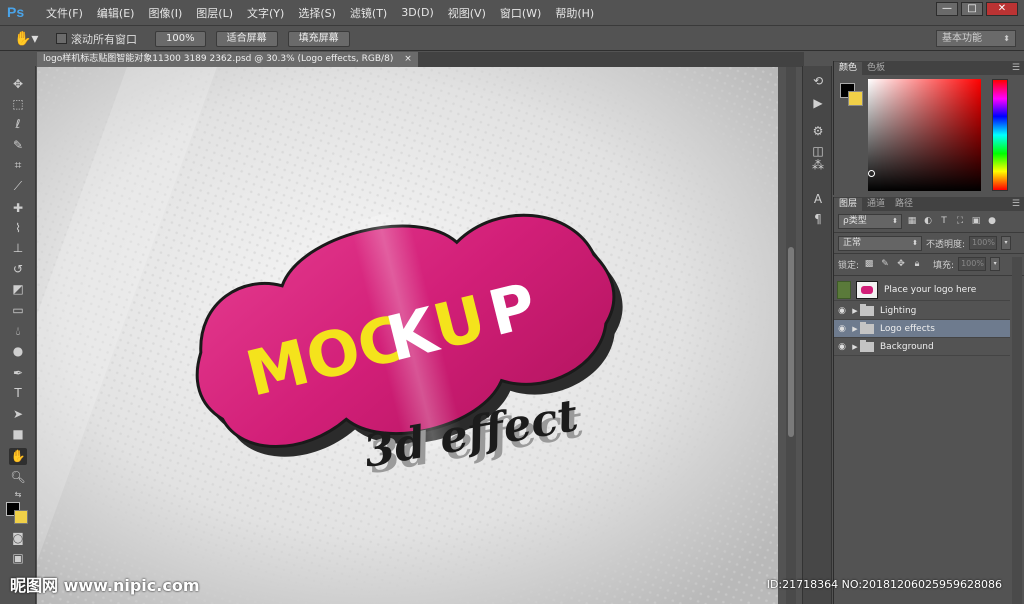  I want to click on quick-mask-icon: ◙, so click(18, 538).